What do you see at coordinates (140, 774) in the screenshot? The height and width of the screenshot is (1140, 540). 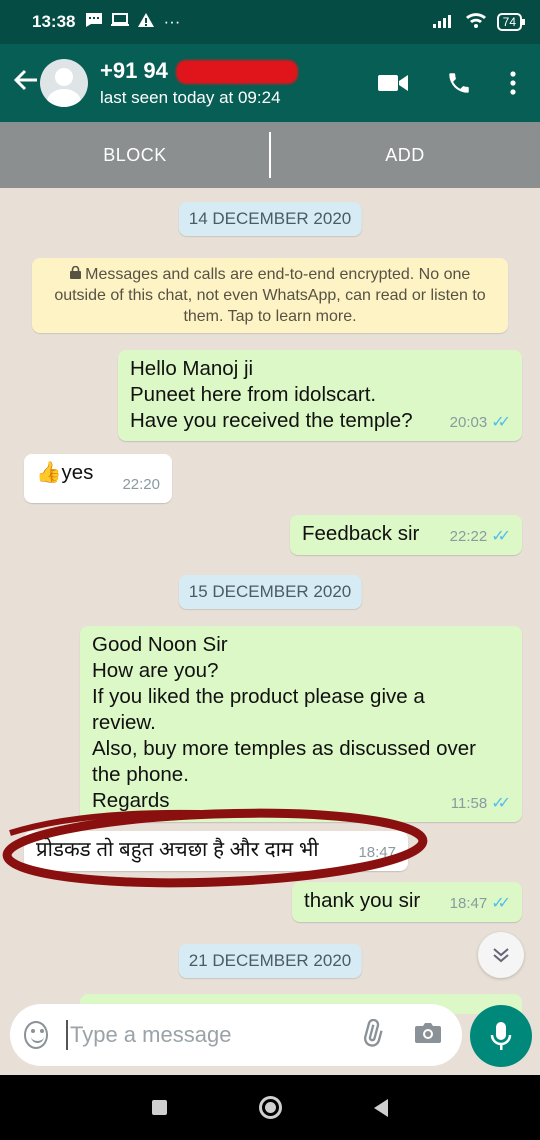 I see `message-line: the phone.` at bounding box center [140, 774].